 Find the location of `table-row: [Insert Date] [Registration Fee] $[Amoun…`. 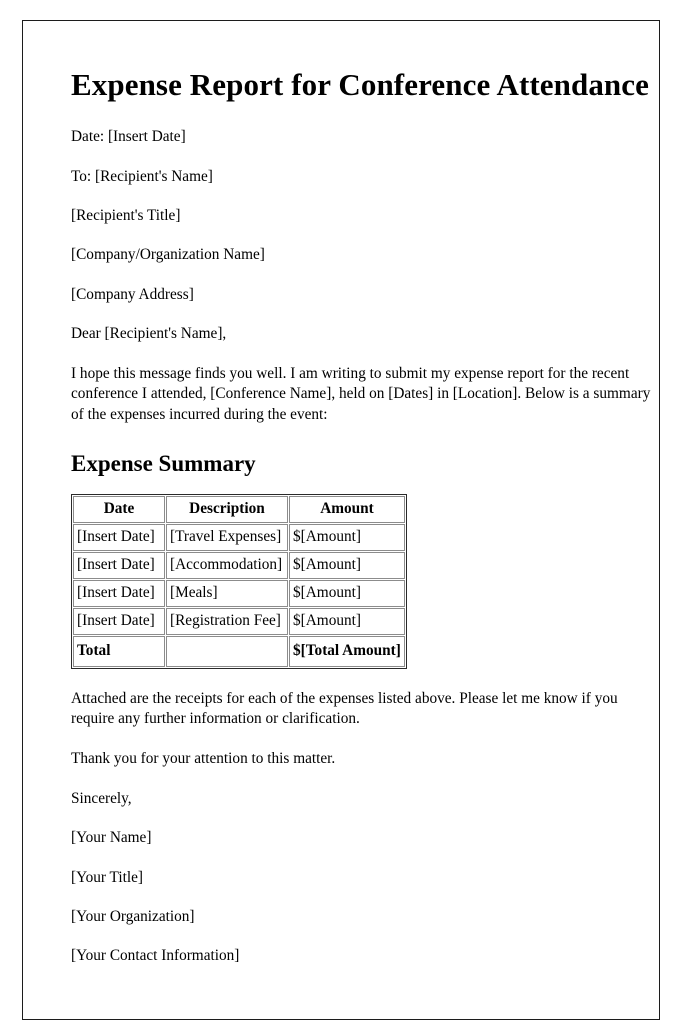

table-row: [Insert Date] [Registration Fee] $[Amoun… is located at coordinates (239, 621).